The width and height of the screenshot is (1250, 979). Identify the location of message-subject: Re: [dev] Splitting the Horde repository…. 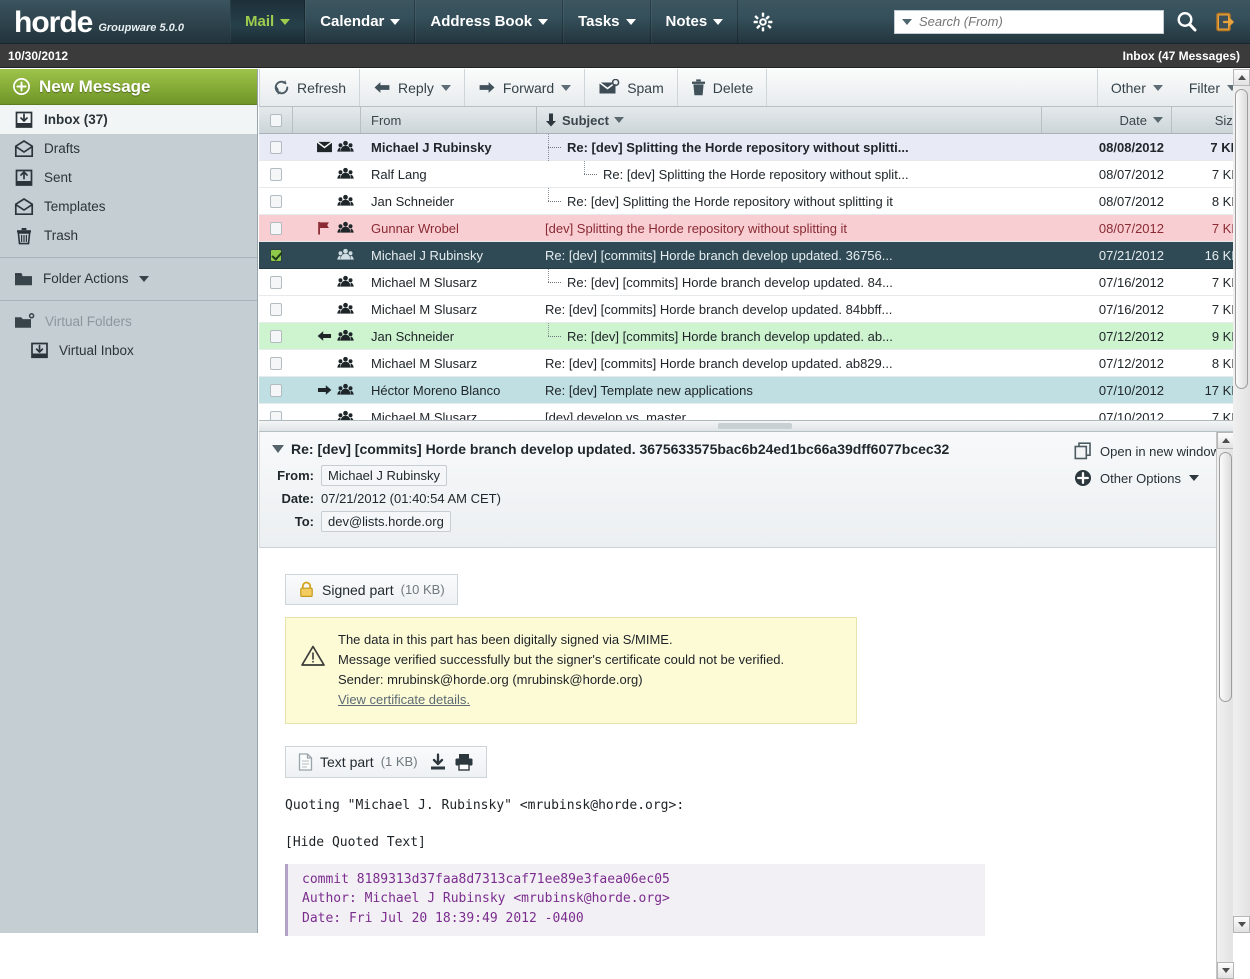
(756, 174).